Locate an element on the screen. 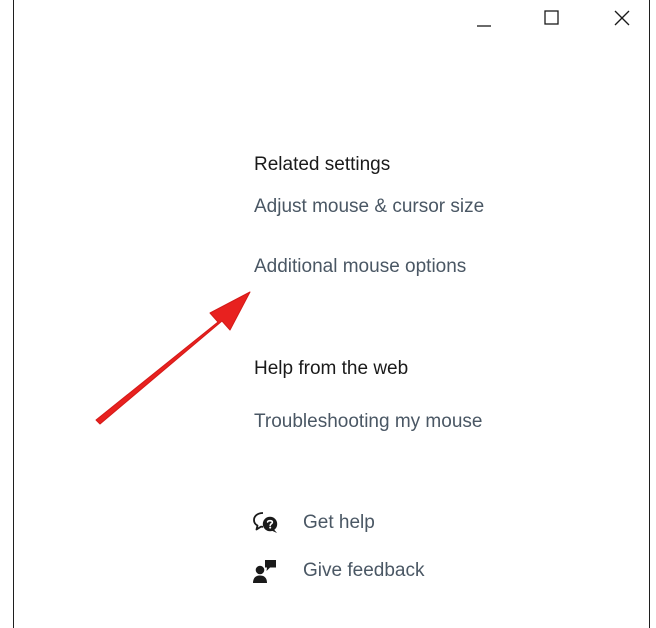 This screenshot has width=656, height=628. maximize-icon is located at coordinates (551, 17).